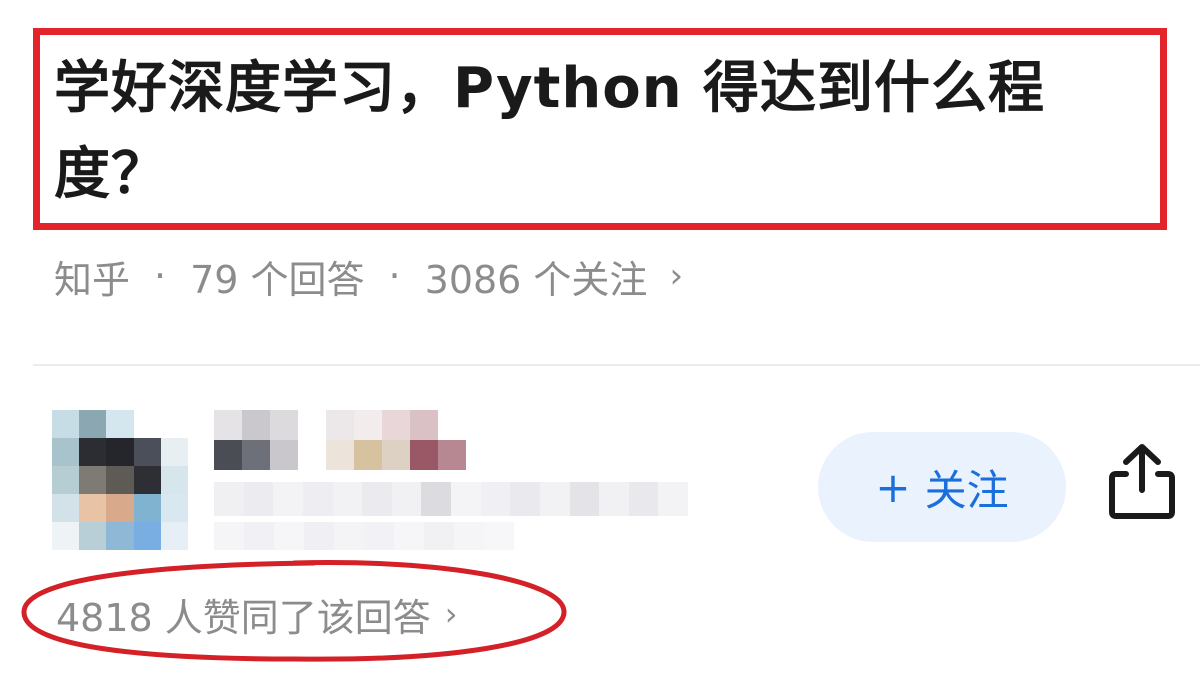 Image resolution: width=1200 pixels, height=675 pixels. I want to click on follow-label: 关注, so click(966, 490).